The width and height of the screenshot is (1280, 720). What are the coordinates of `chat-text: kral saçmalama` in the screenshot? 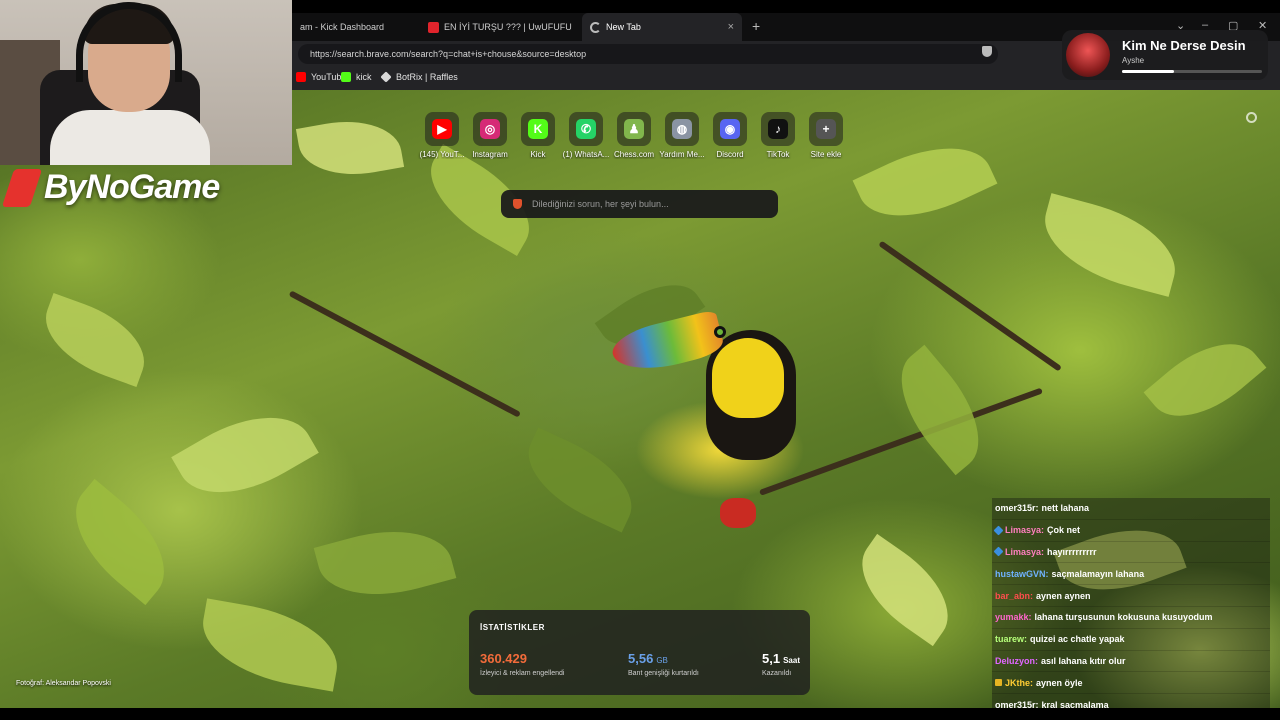 It's located at (1075, 703).